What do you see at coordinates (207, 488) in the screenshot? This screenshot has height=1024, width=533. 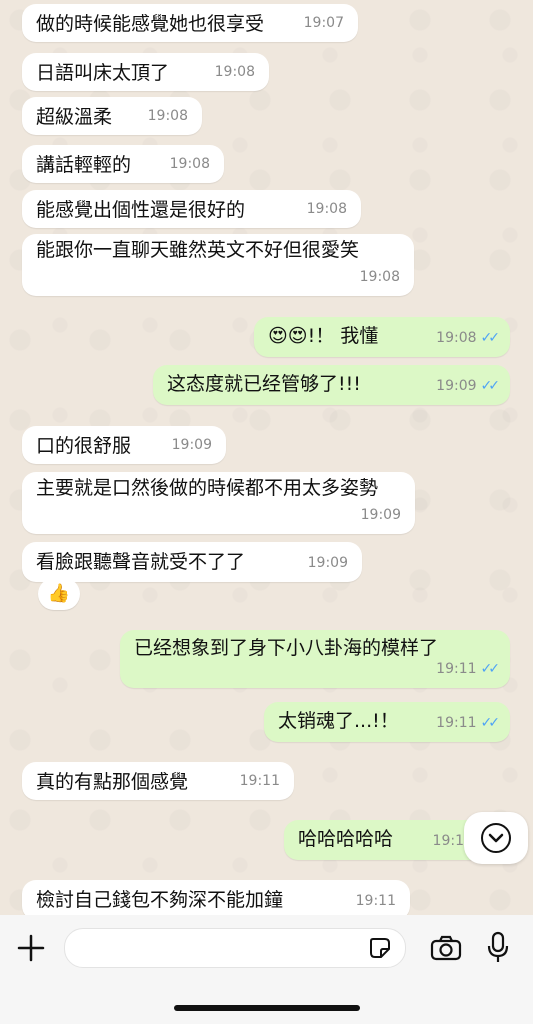 I see `message-text: 主要就是口然後做的時候都不用太多姿勢` at bounding box center [207, 488].